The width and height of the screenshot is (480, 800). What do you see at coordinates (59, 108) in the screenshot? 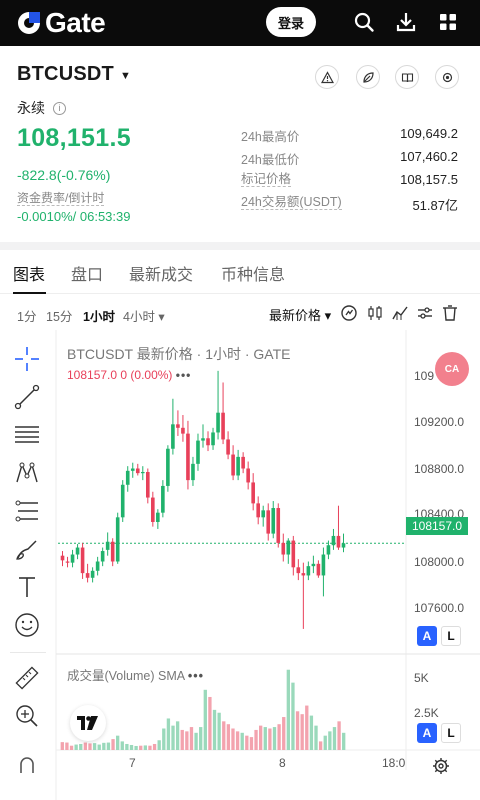
I see `info-icon: i` at bounding box center [59, 108].